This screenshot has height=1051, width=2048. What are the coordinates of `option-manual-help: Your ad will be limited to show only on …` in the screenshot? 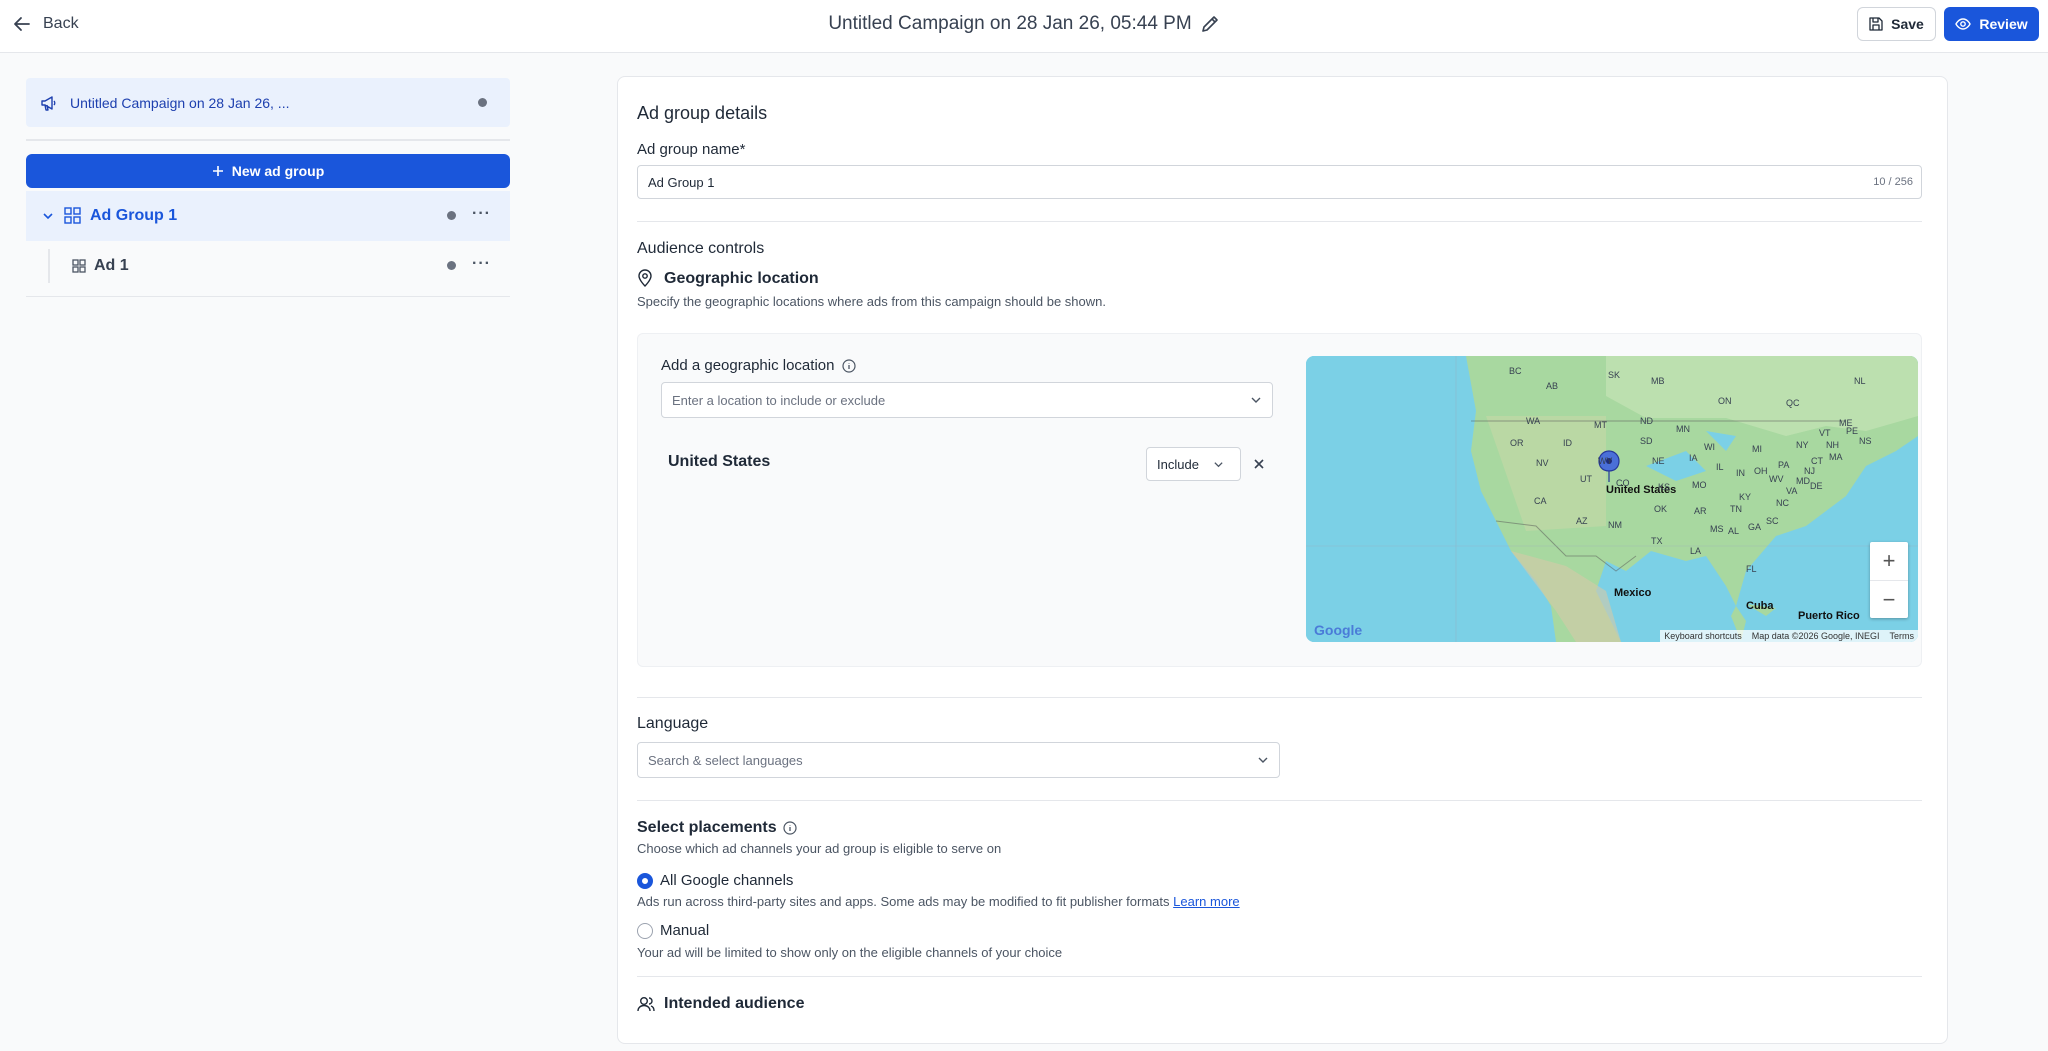 It's located at (850, 952).